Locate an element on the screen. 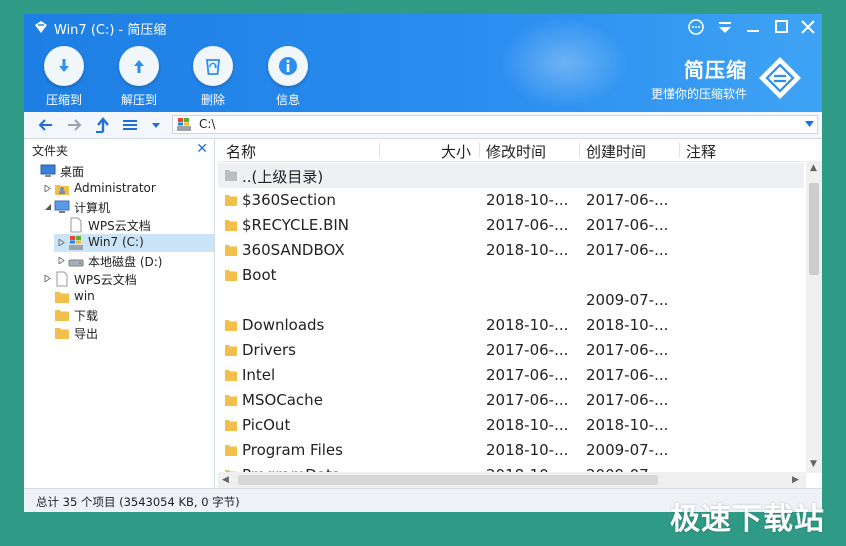 The image size is (846, 546). minimize-icon is located at coordinates (753, 31).